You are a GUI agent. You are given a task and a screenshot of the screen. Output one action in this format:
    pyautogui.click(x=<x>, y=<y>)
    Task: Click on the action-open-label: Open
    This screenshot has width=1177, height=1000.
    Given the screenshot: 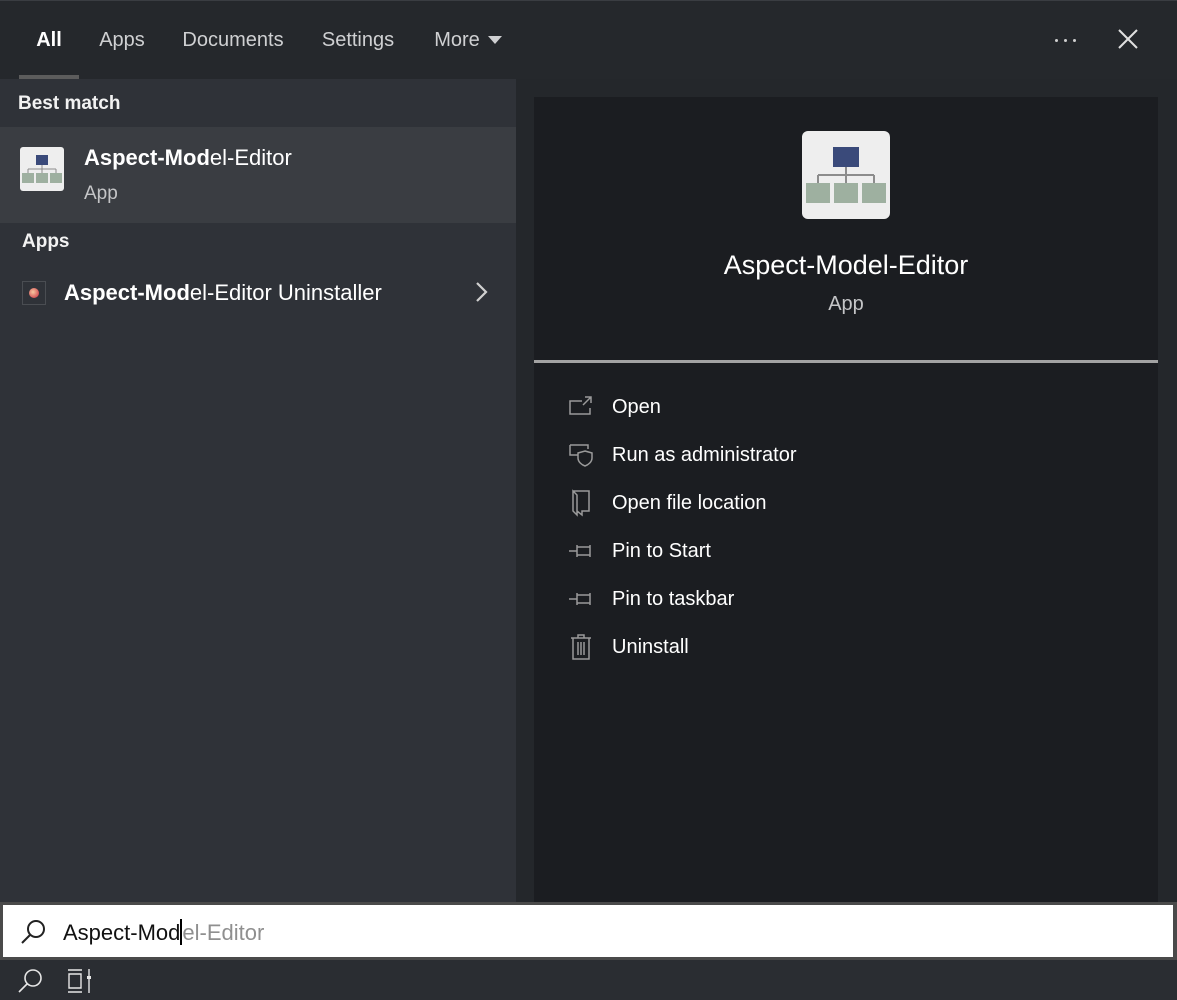 What is the action you would take?
    pyautogui.click(x=636, y=406)
    